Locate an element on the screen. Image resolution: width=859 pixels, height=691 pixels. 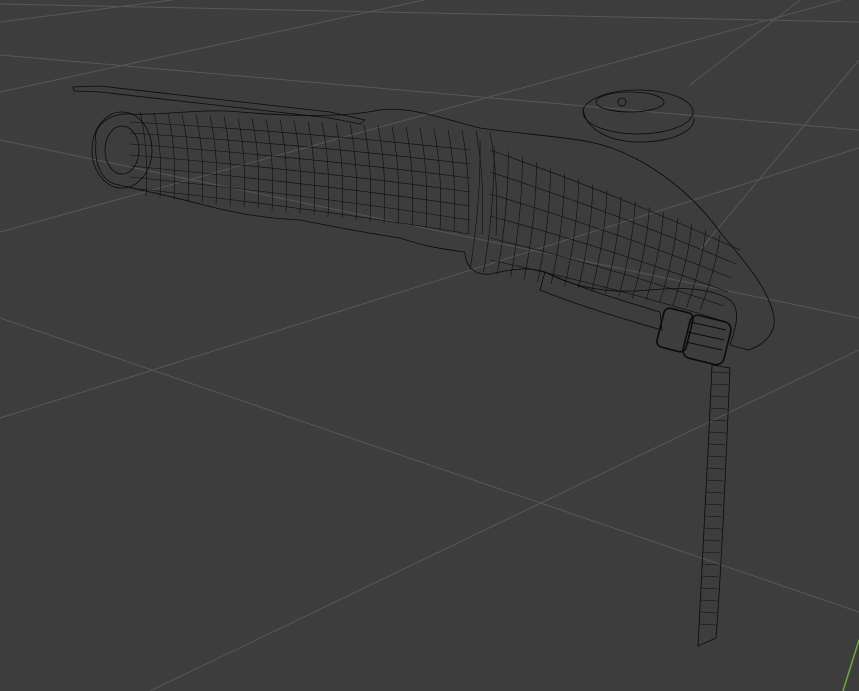
top-ring-inner is located at coordinates (630, 102).